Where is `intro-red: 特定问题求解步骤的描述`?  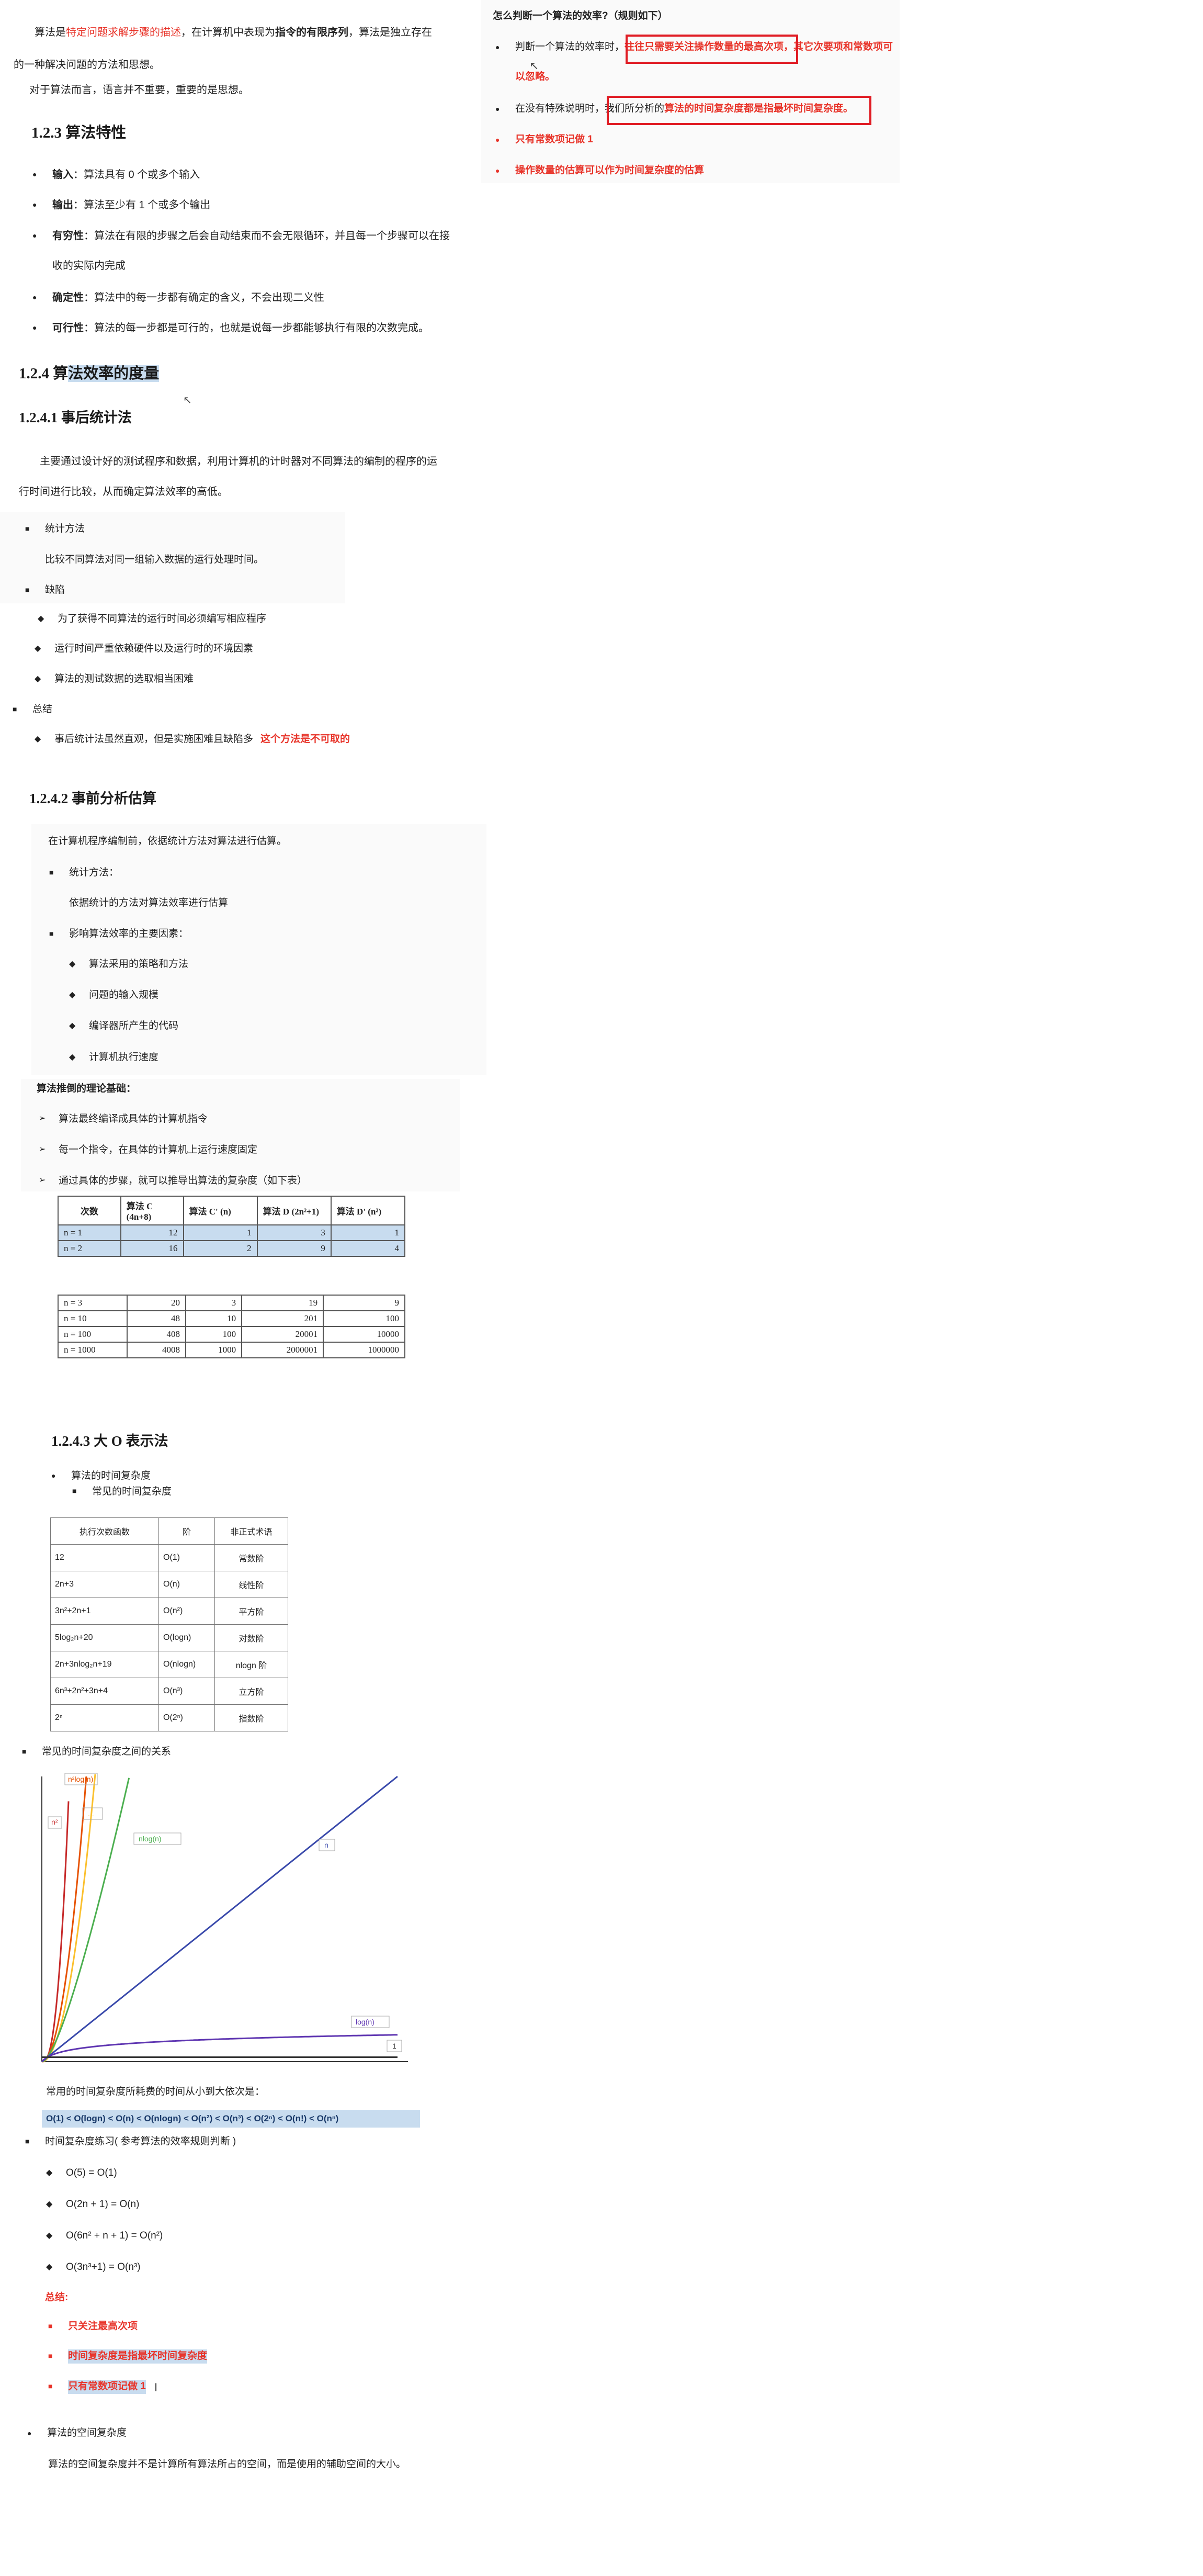 intro-red: 特定问题求解步骤的描述 is located at coordinates (124, 32).